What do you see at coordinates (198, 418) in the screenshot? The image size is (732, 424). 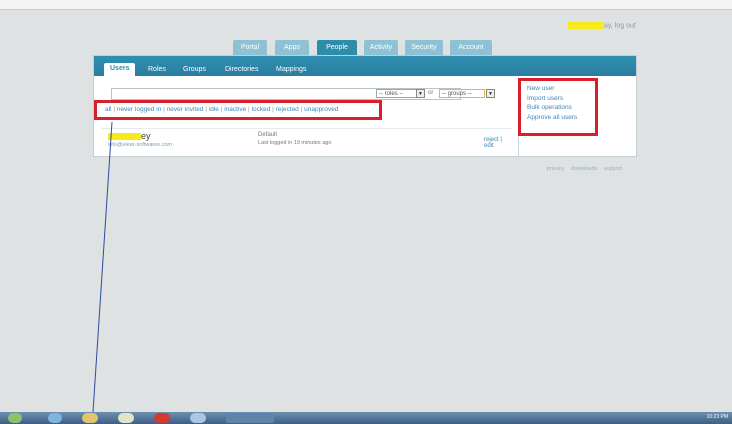 I see `app-icon` at bounding box center [198, 418].